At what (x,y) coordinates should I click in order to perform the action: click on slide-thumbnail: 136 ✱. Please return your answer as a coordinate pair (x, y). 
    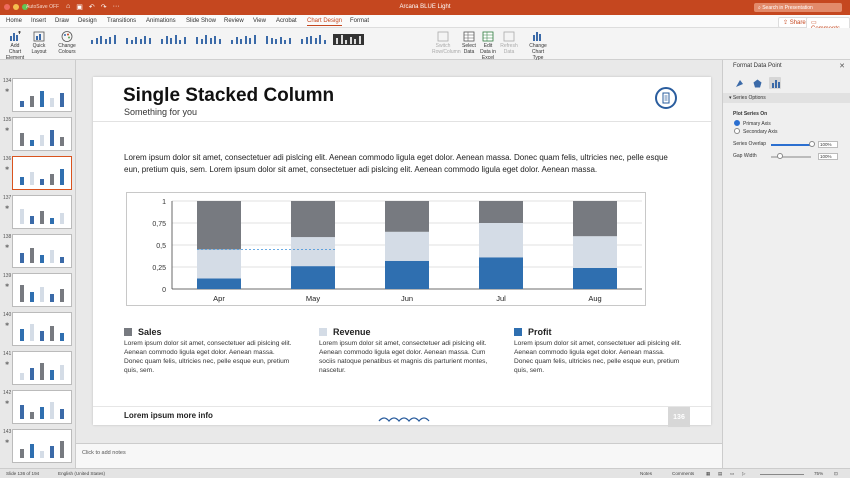
    Looking at the image, I should click on (38, 173).